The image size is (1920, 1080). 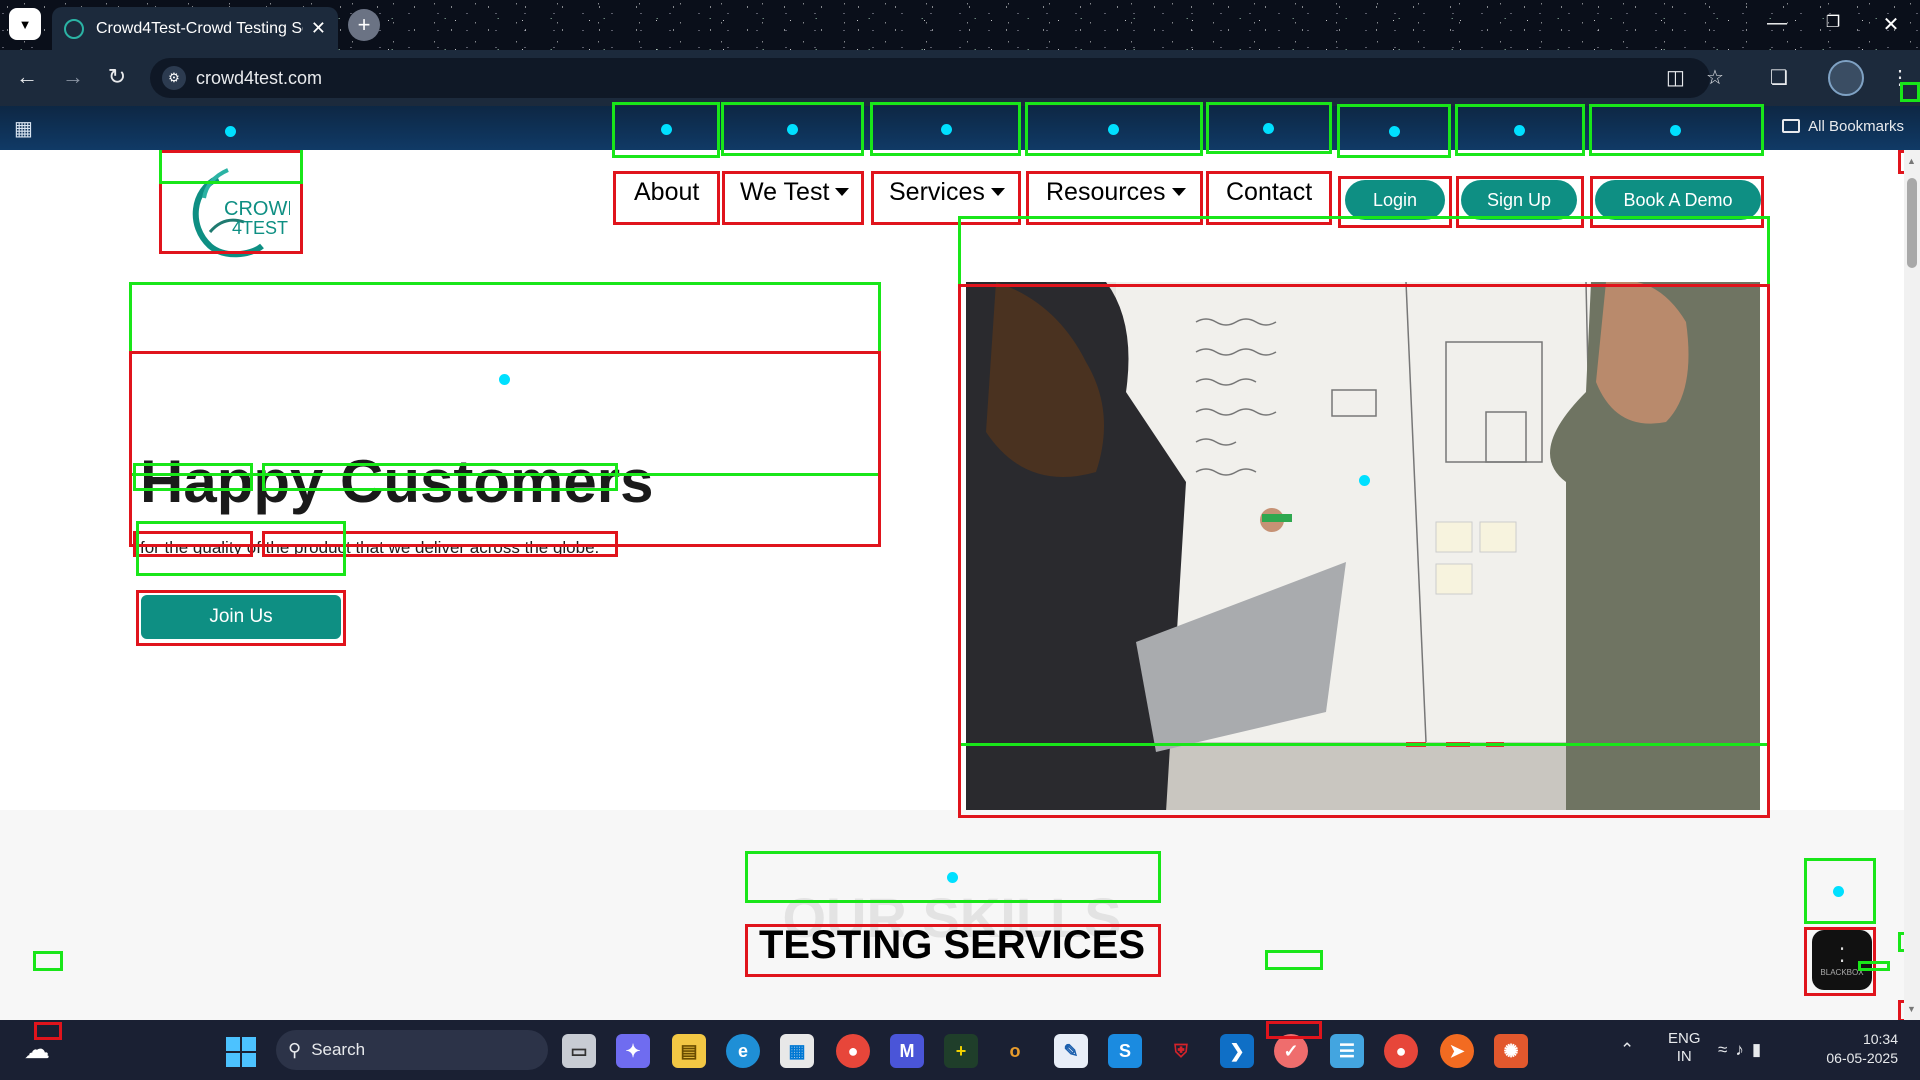 I want to click on annotation-dot, so click(x=504, y=379).